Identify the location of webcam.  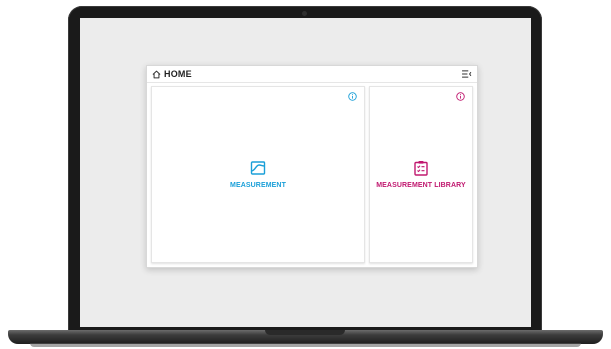
(304, 13).